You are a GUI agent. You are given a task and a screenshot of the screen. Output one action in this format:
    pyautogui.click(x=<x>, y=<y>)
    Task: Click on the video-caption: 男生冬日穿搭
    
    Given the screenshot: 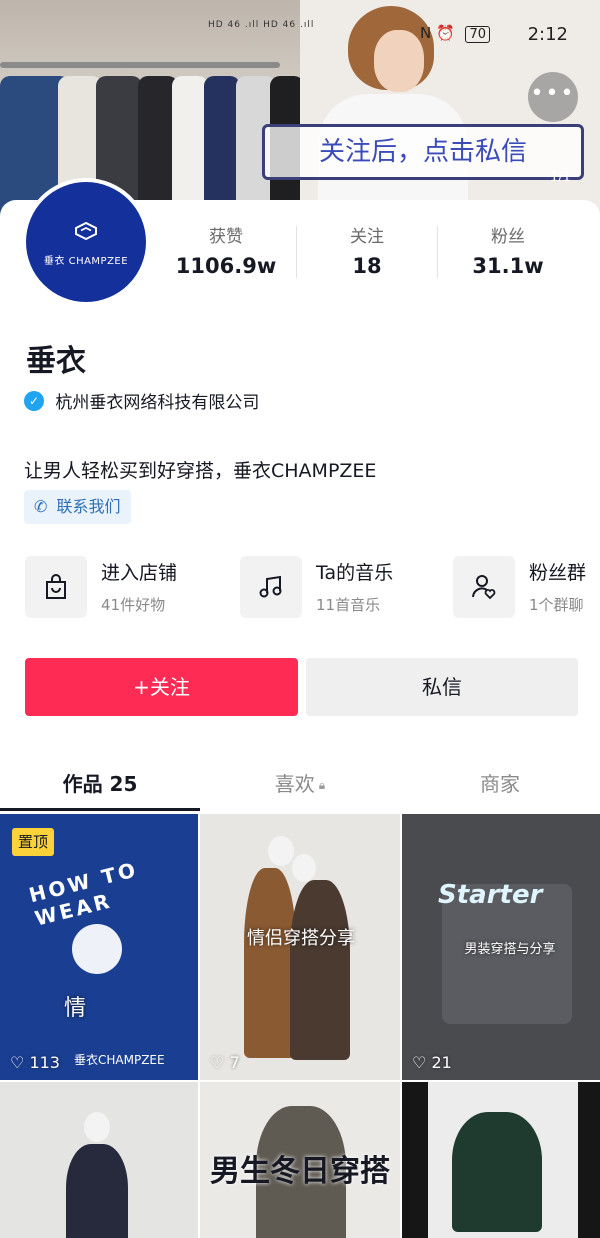 What is the action you would take?
    pyautogui.click(x=300, y=1171)
    